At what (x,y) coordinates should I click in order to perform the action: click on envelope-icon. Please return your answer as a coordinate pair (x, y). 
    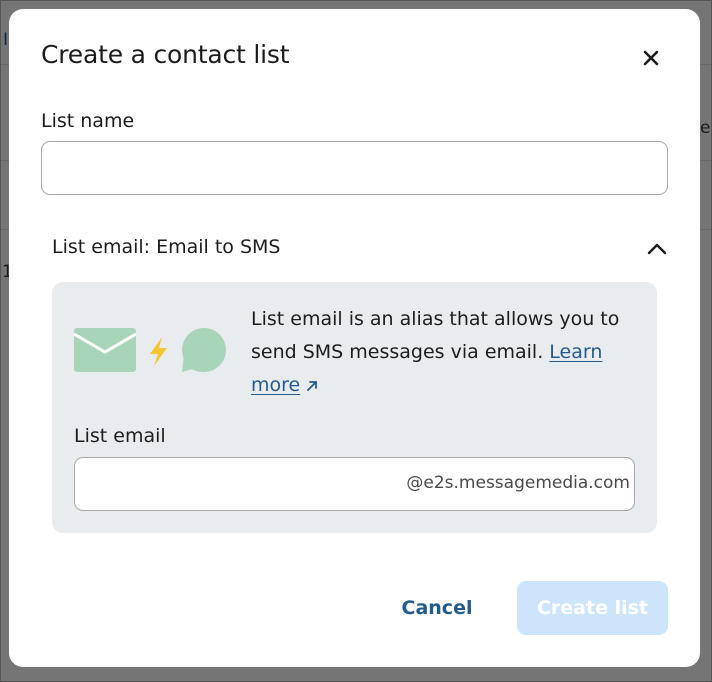
    Looking at the image, I should click on (105, 350).